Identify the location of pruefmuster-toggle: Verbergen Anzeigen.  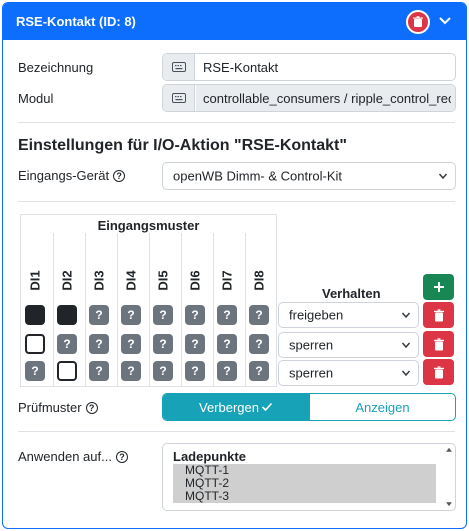
(309, 407).